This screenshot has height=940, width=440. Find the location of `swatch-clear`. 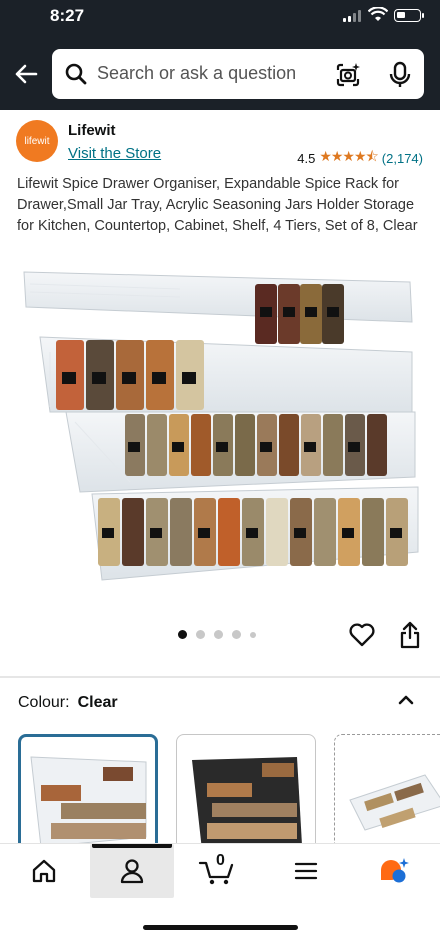

swatch-clear is located at coordinates (88, 794).